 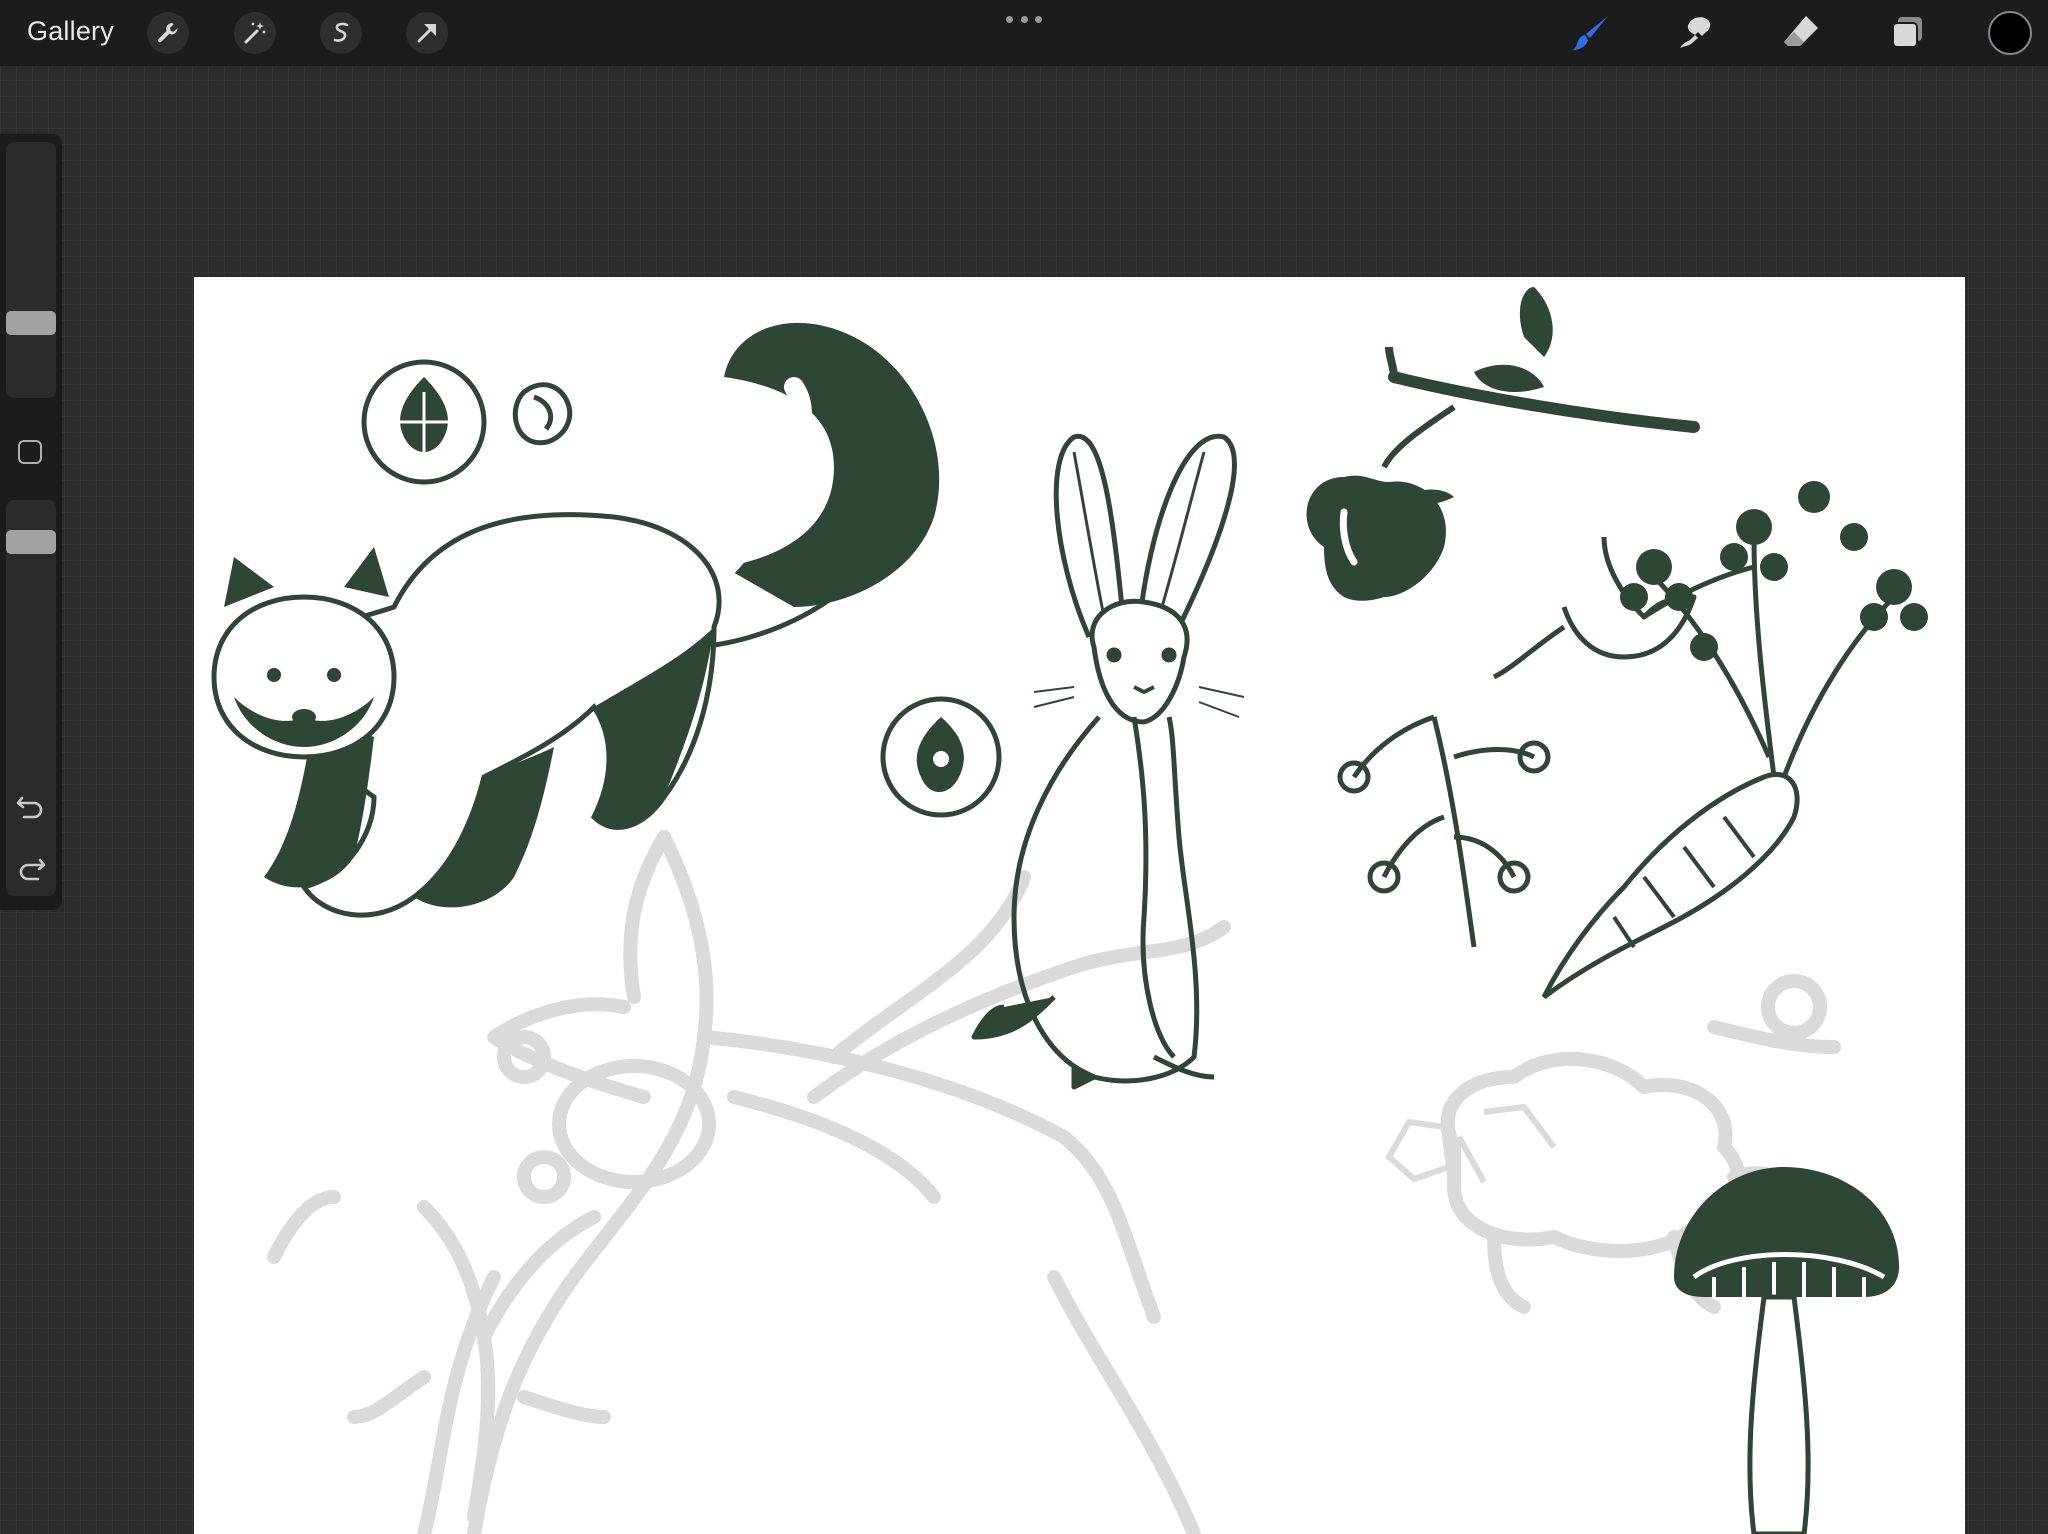 I want to click on layers-icon, so click(x=1907, y=32).